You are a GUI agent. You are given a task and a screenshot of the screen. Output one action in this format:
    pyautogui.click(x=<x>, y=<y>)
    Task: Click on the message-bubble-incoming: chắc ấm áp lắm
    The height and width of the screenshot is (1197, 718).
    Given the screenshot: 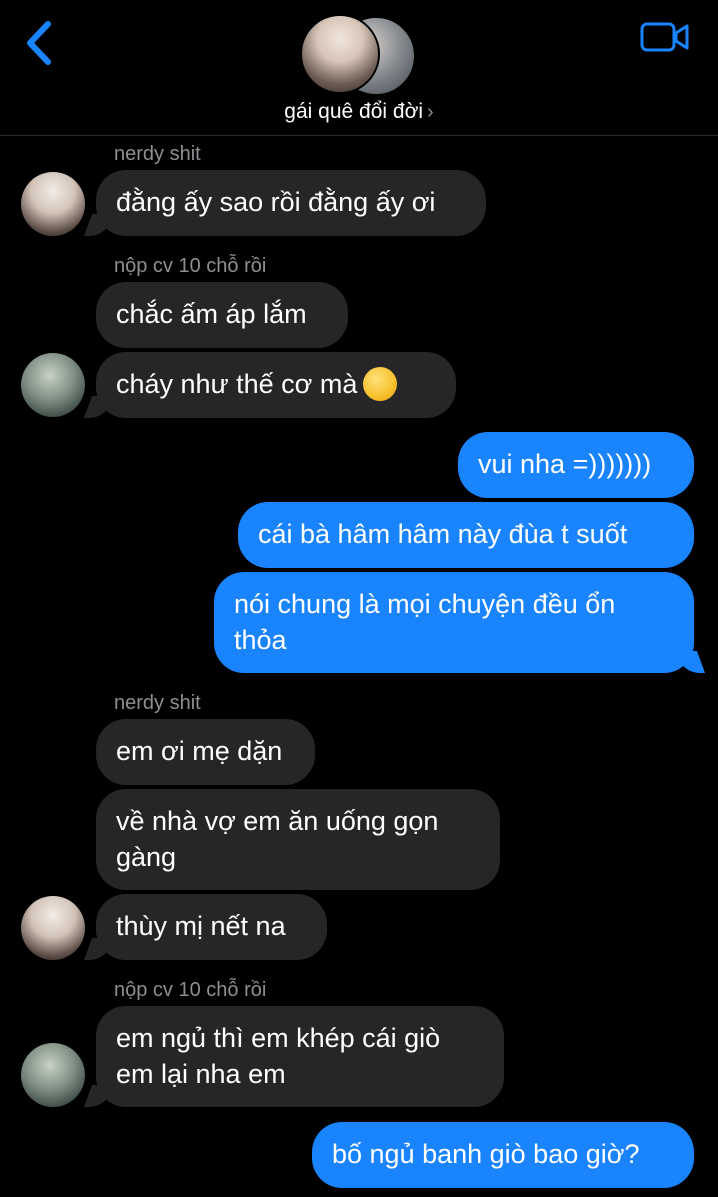 What is the action you would take?
    pyautogui.click(x=222, y=315)
    